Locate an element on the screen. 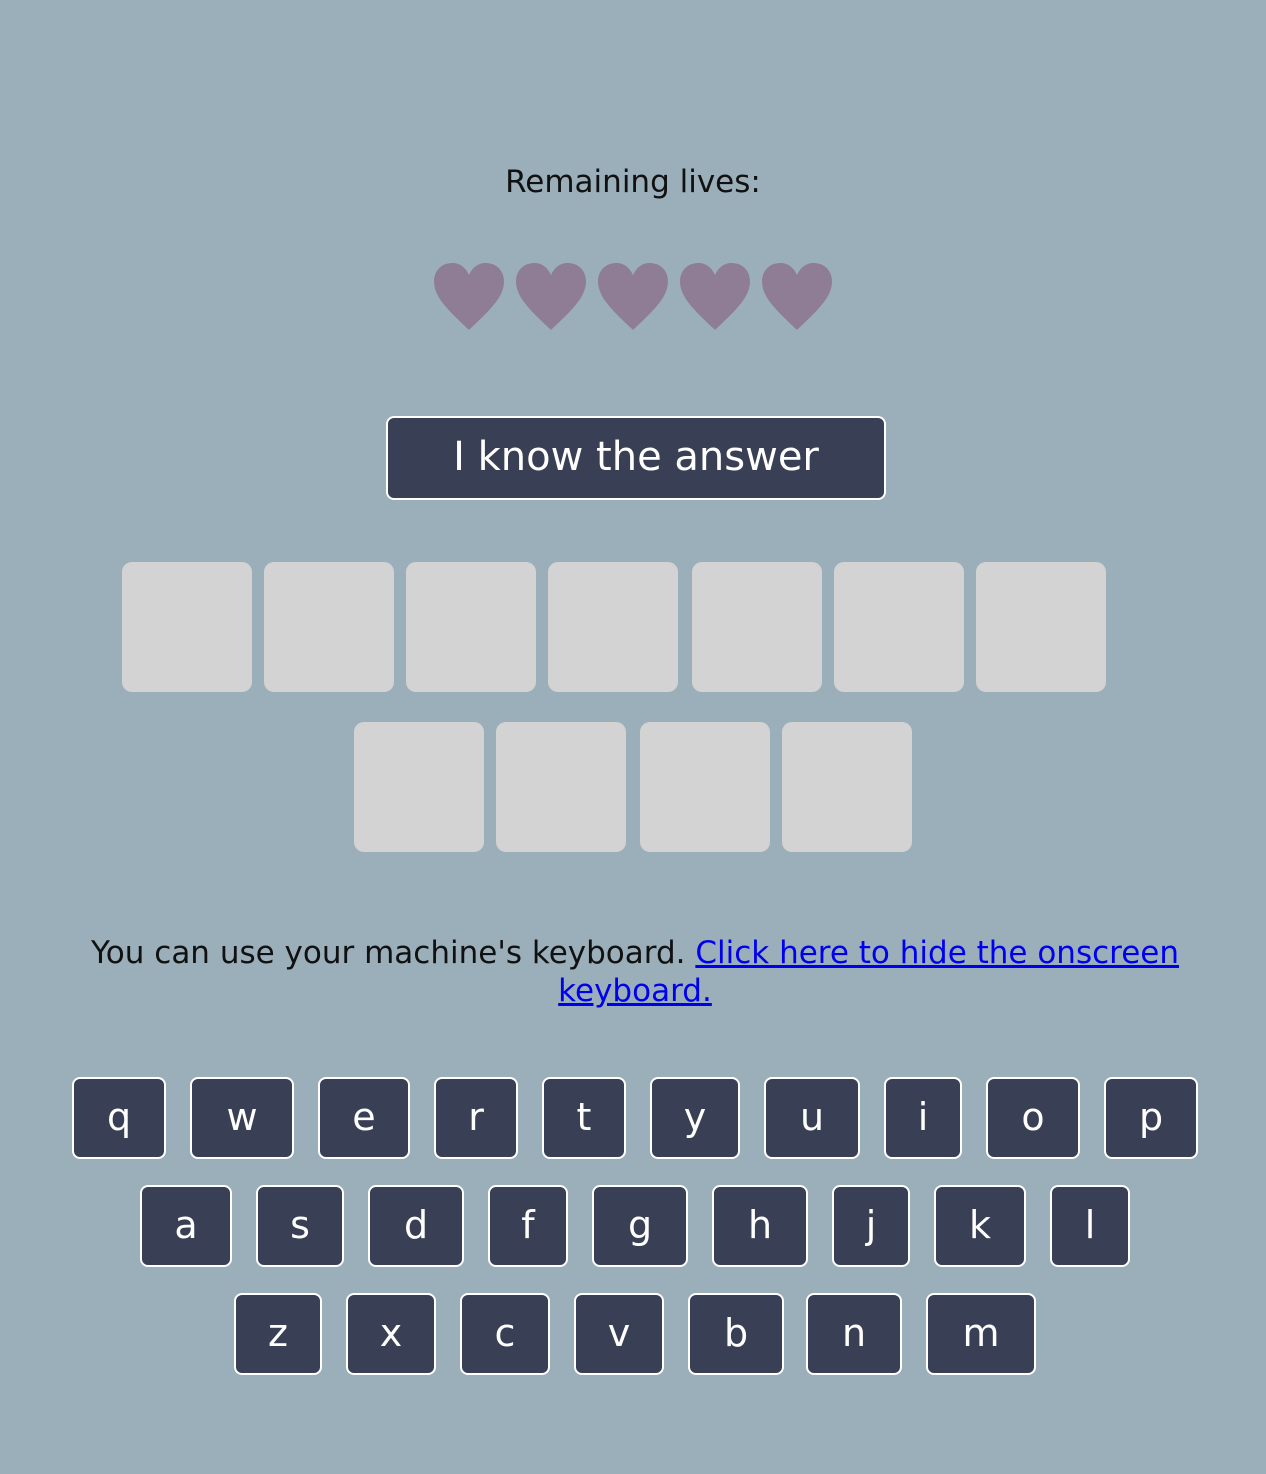 This screenshot has width=1266, height=1474. key-p: p is located at coordinates (1151, 1118).